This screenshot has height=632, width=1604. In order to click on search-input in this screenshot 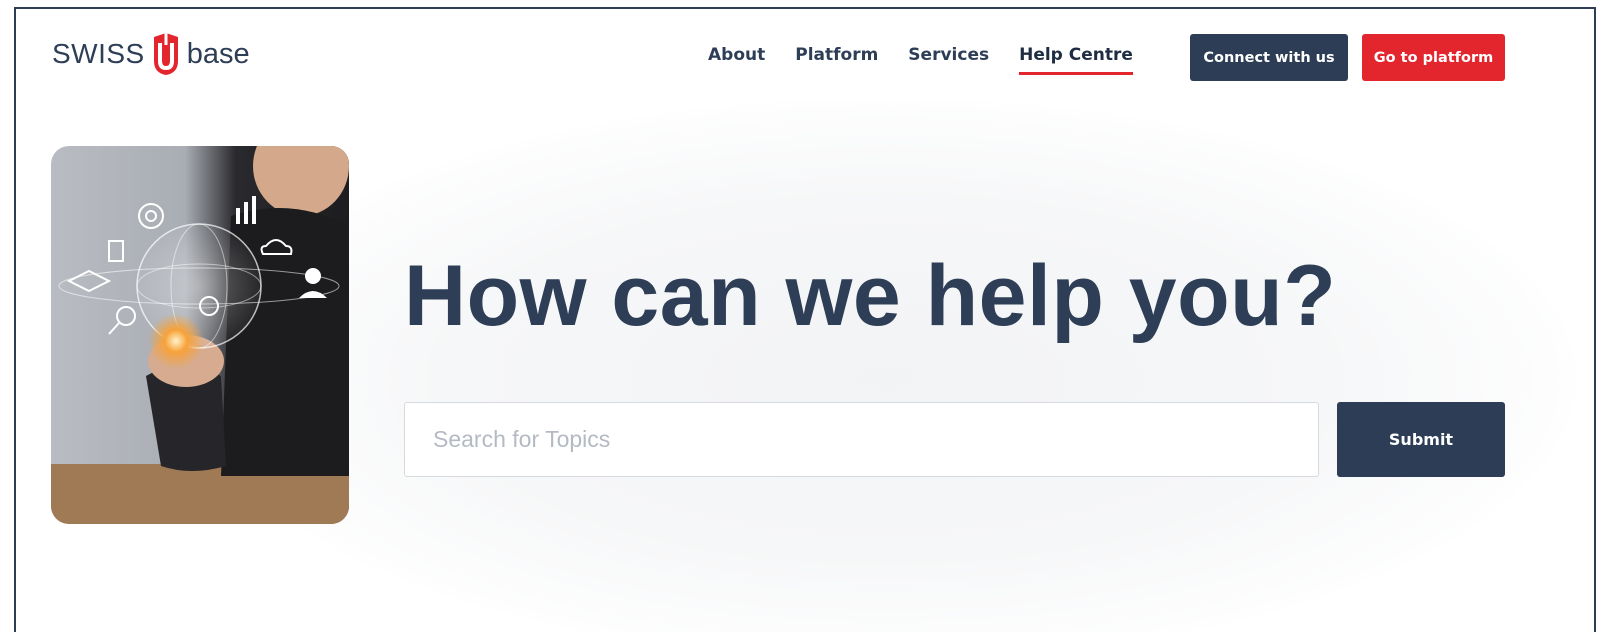, I will do `click(861, 439)`.